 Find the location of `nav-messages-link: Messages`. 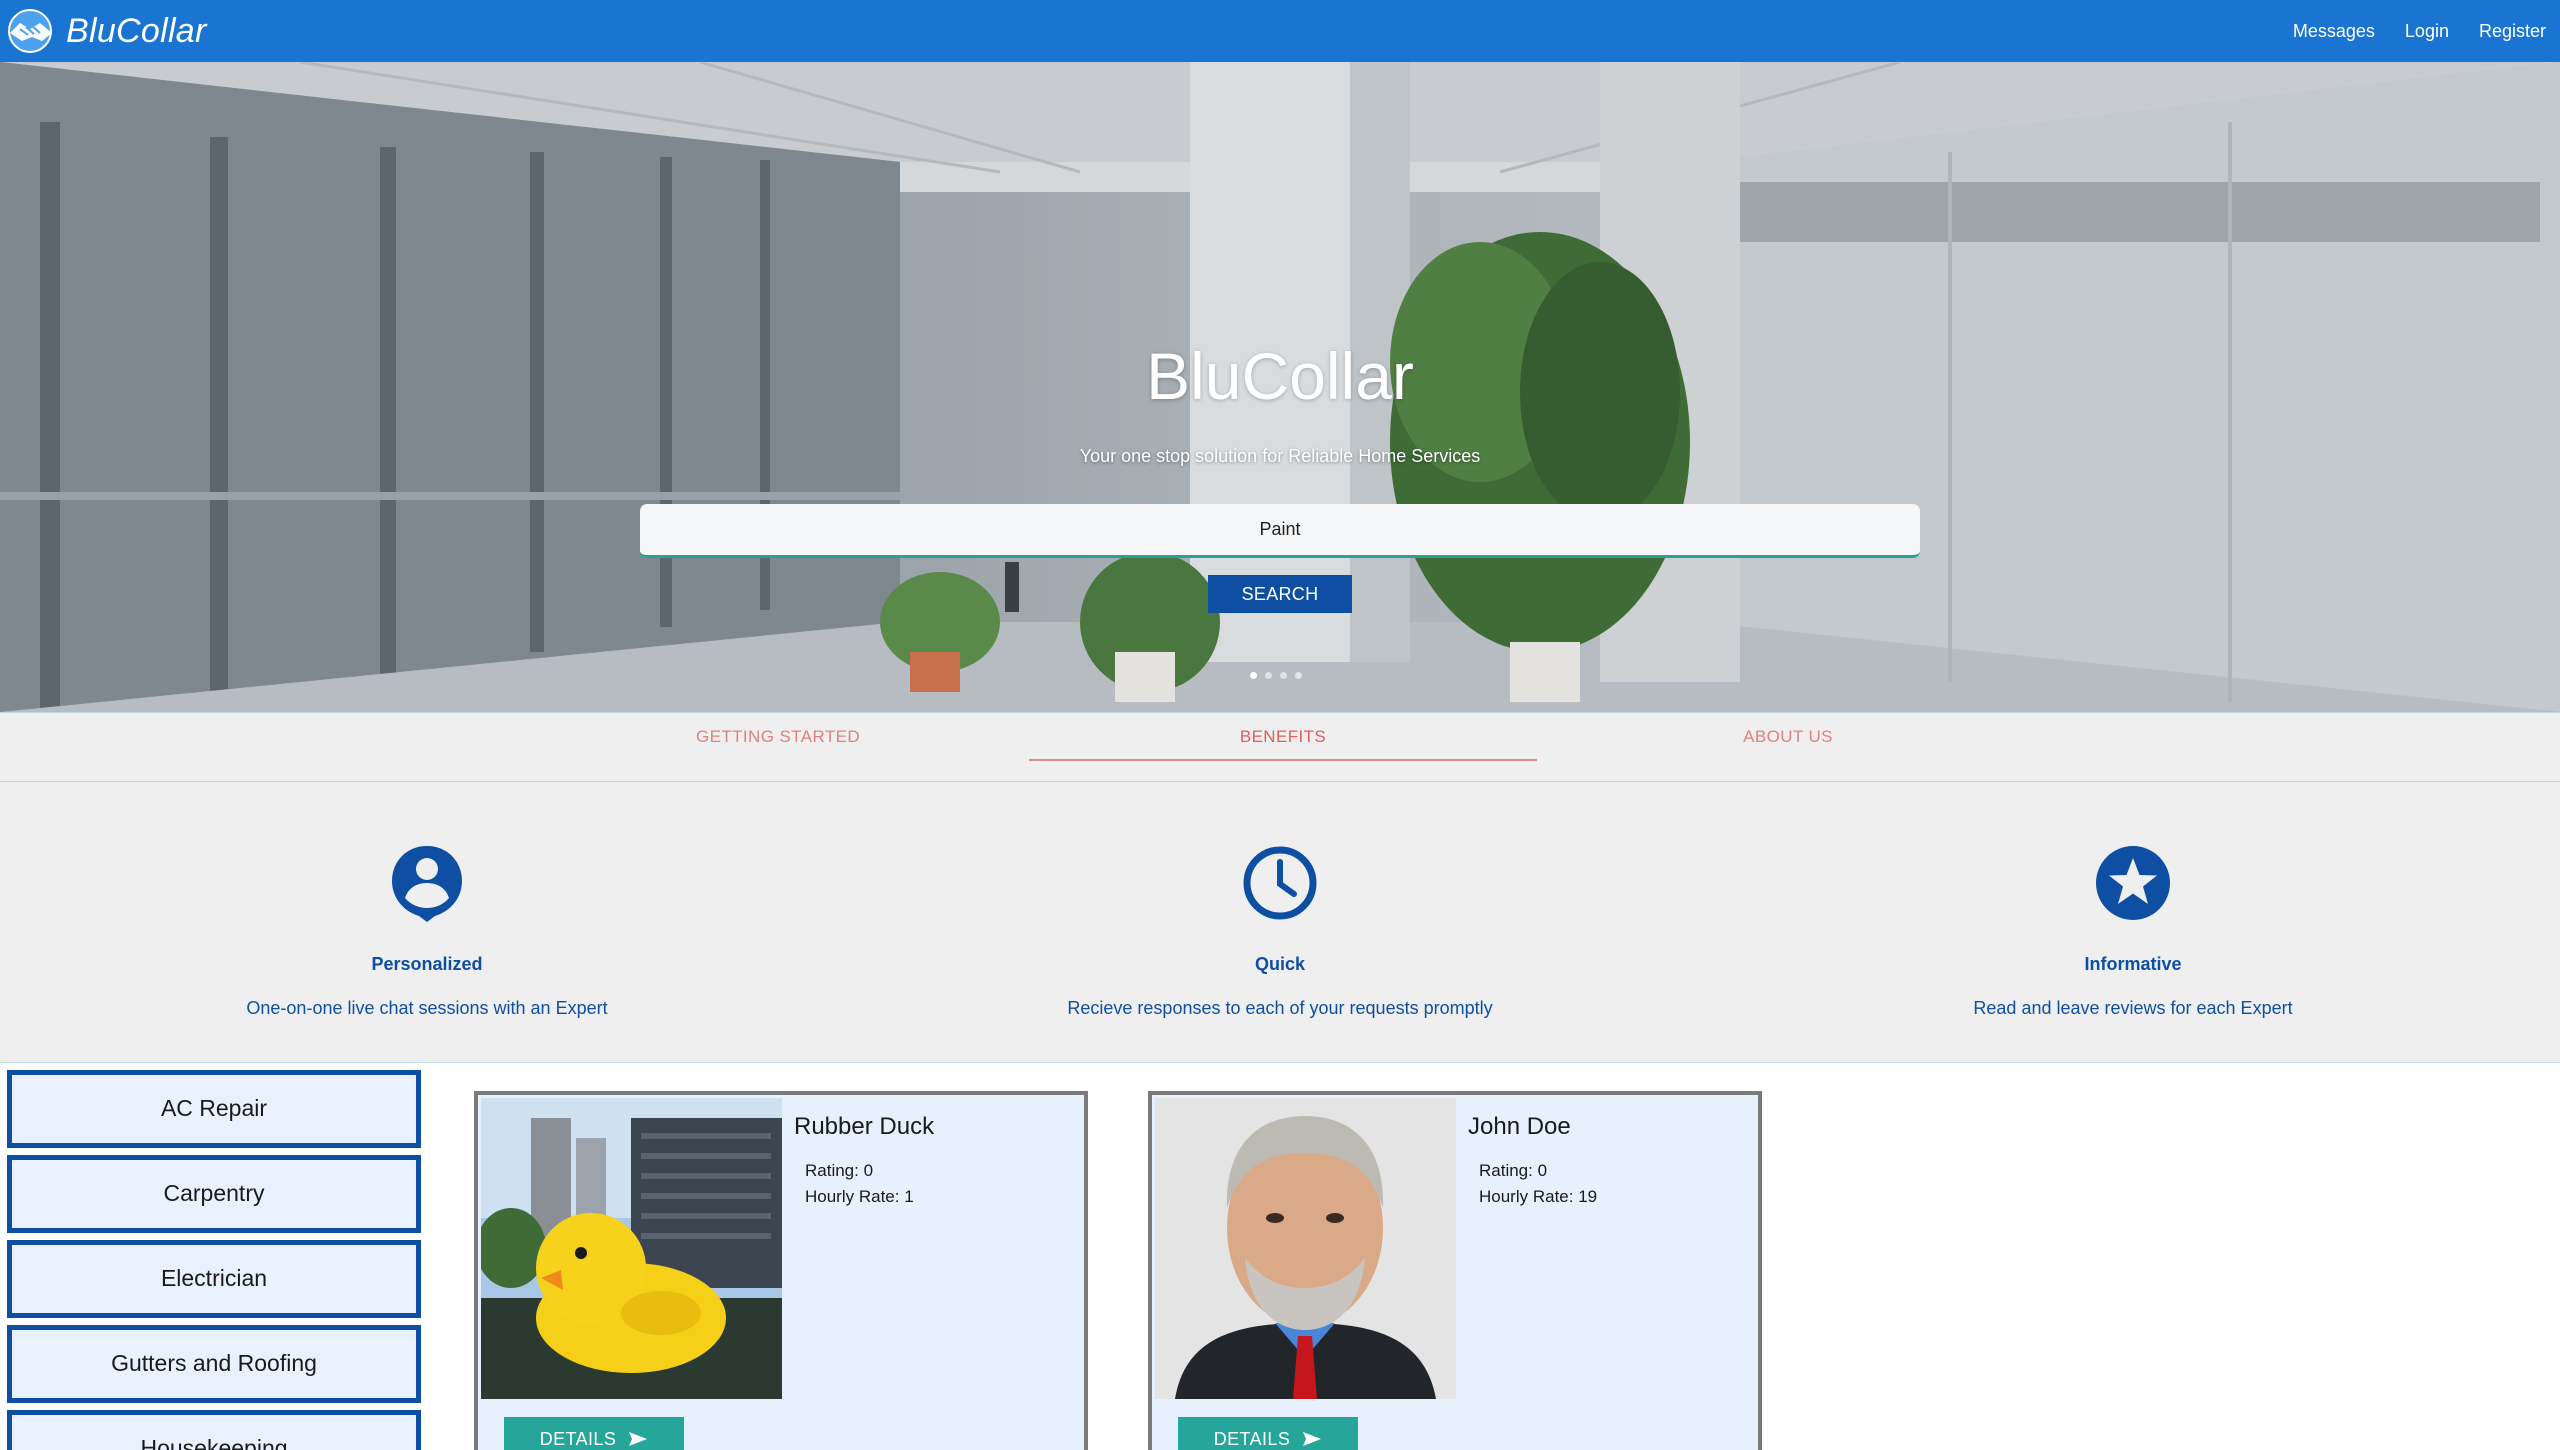

nav-messages-link: Messages is located at coordinates (2334, 31).